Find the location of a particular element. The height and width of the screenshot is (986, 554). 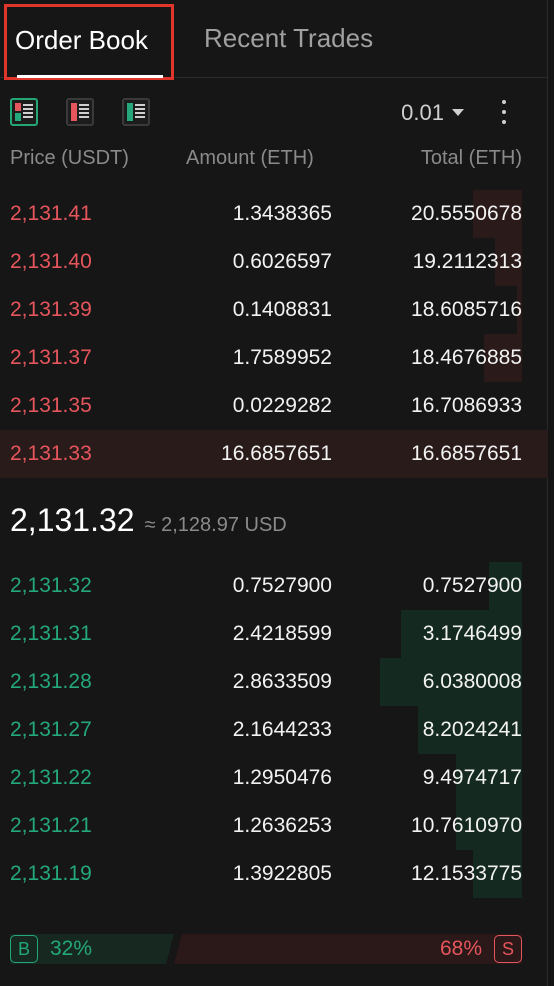

bid-price: 2,131.32 is located at coordinates (51, 585).